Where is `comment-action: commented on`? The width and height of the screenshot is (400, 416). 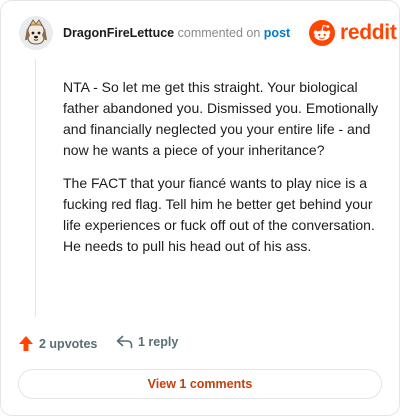 comment-action: commented on is located at coordinates (219, 33).